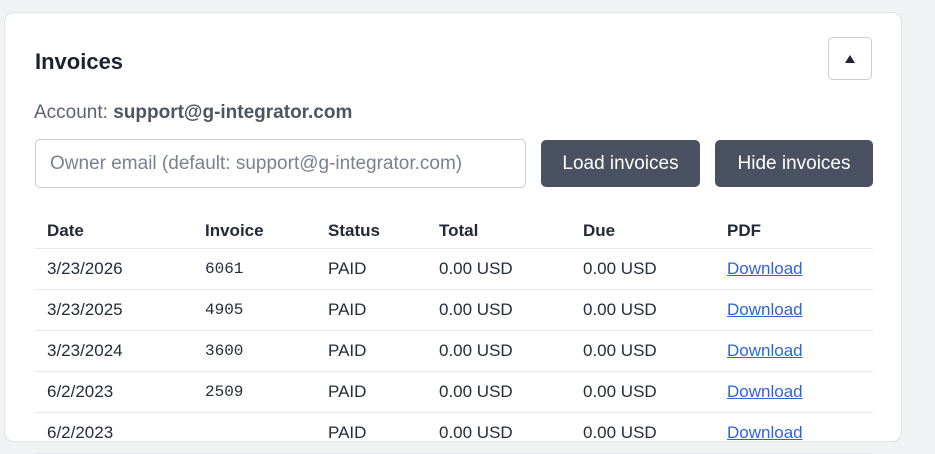 The width and height of the screenshot is (935, 454). What do you see at coordinates (280, 163) in the screenshot?
I see `owner-email-input` at bounding box center [280, 163].